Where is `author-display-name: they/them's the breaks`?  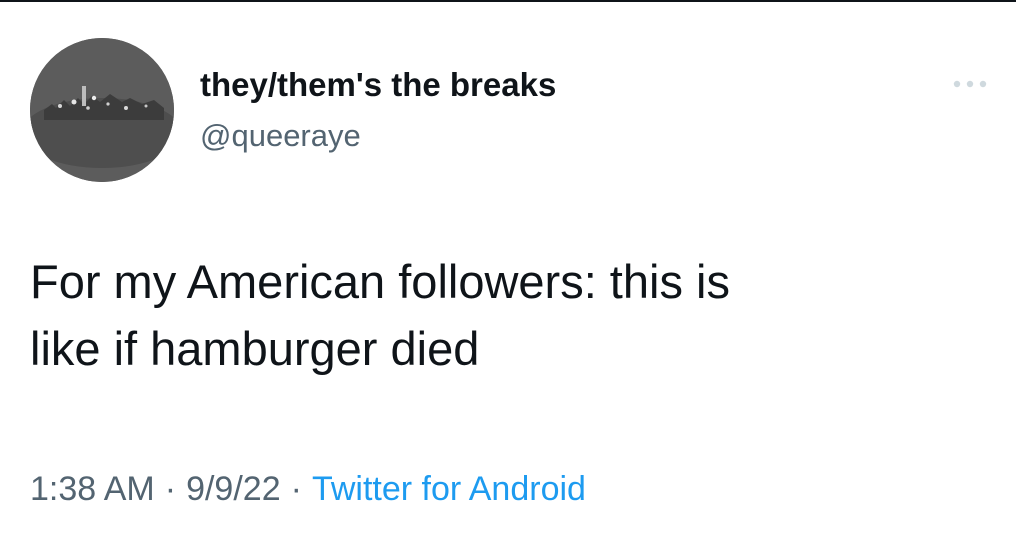 author-display-name: they/them's the breaks is located at coordinates (378, 85).